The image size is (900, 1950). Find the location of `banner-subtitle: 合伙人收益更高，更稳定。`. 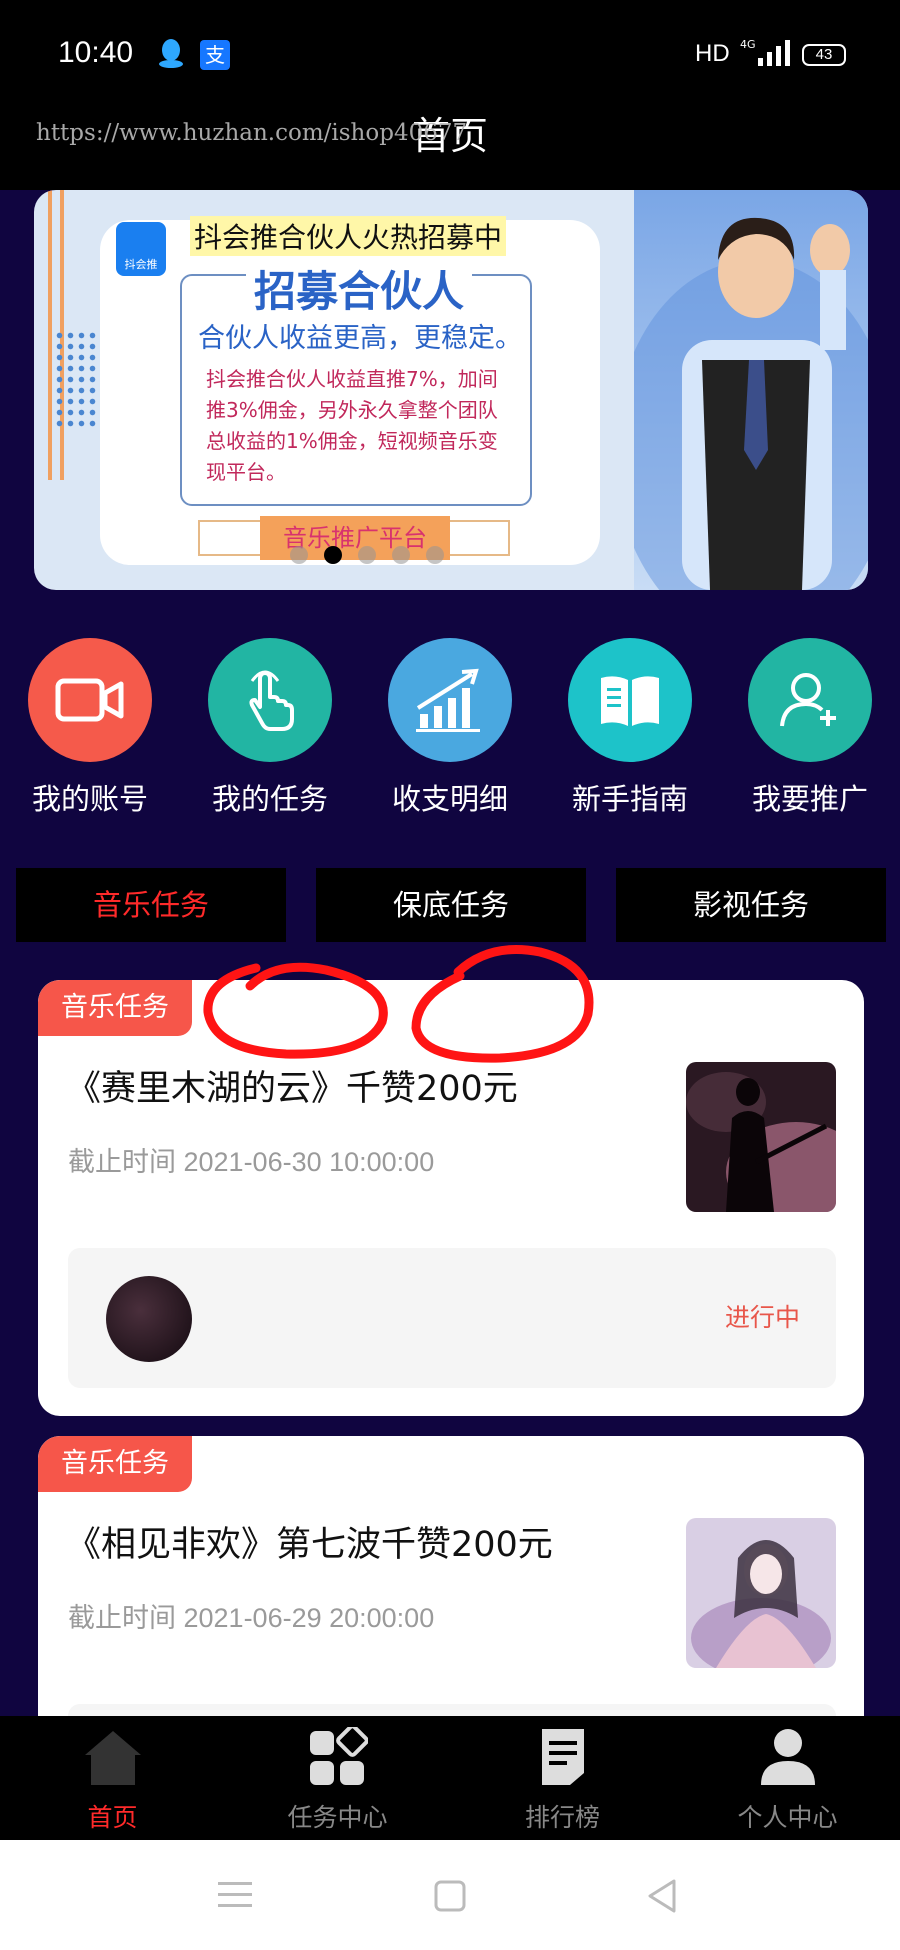

banner-subtitle: 合伙人收益更高，更稳定。 is located at coordinates (360, 338).